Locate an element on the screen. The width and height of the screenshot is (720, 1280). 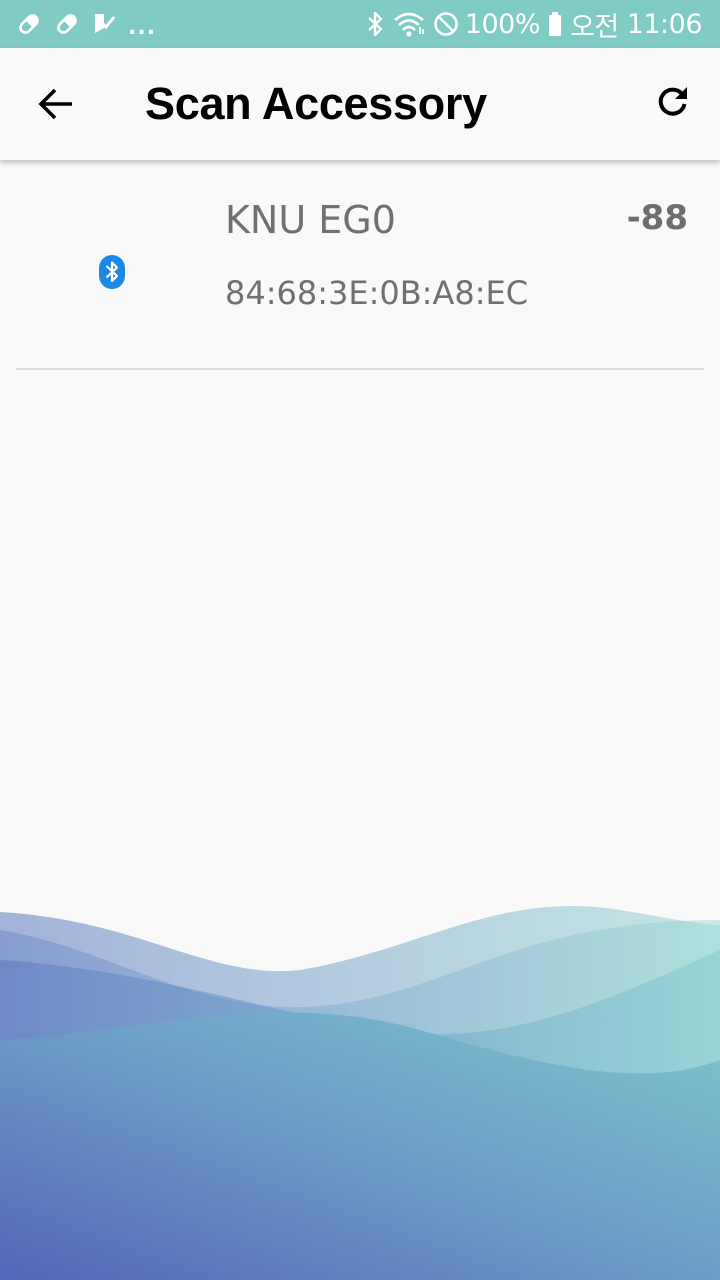
device-mac-address: 84:68:3E:0B:A8:EC is located at coordinates (377, 293).